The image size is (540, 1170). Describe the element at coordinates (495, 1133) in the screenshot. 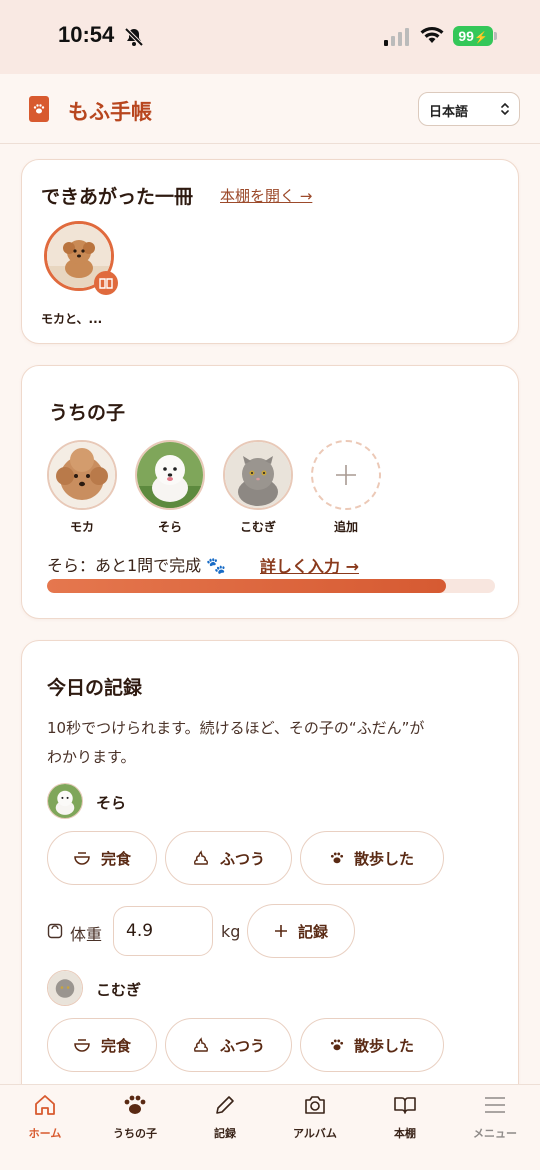

I see `tab-label: メニュー` at that location.